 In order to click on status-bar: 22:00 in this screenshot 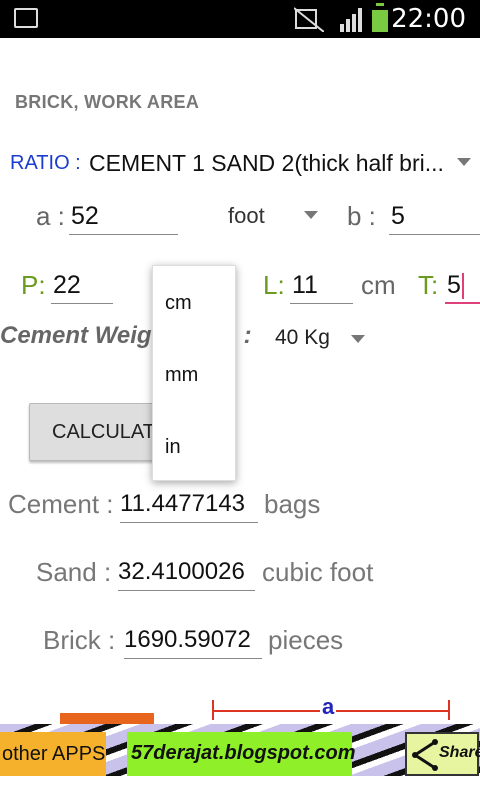, I will do `click(240, 19)`.